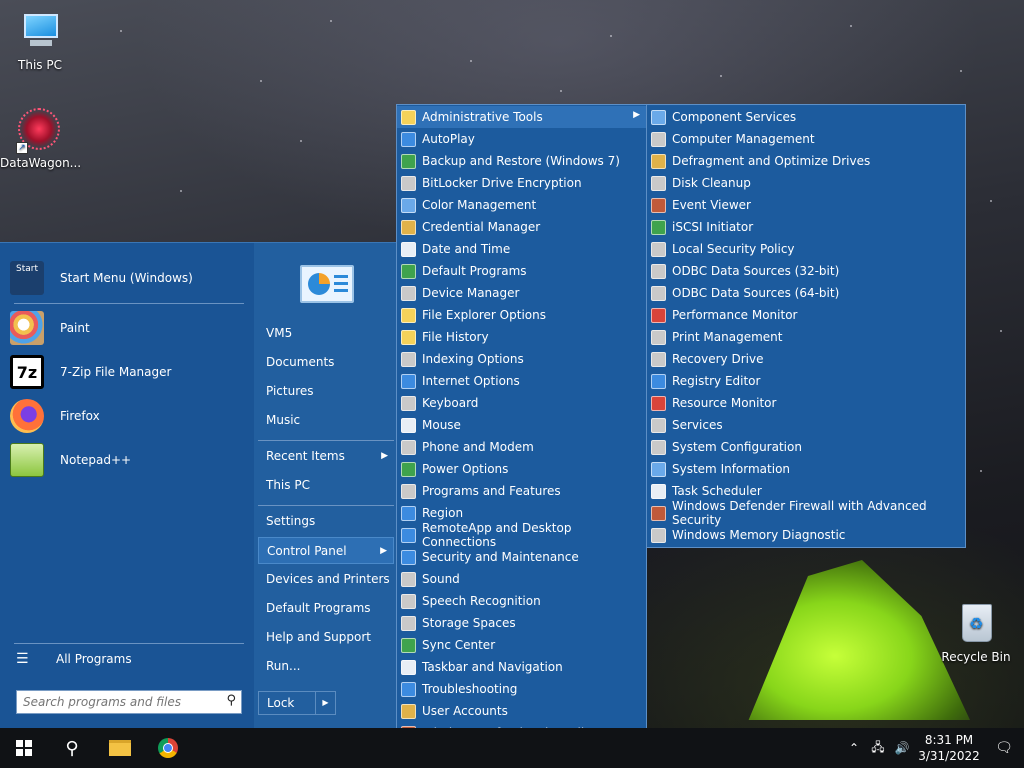 The width and height of the screenshot is (1024, 768). What do you see at coordinates (806, 359) in the screenshot?
I see `admin-item-recovery-drive: Recovery Drive` at bounding box center [806, 359].